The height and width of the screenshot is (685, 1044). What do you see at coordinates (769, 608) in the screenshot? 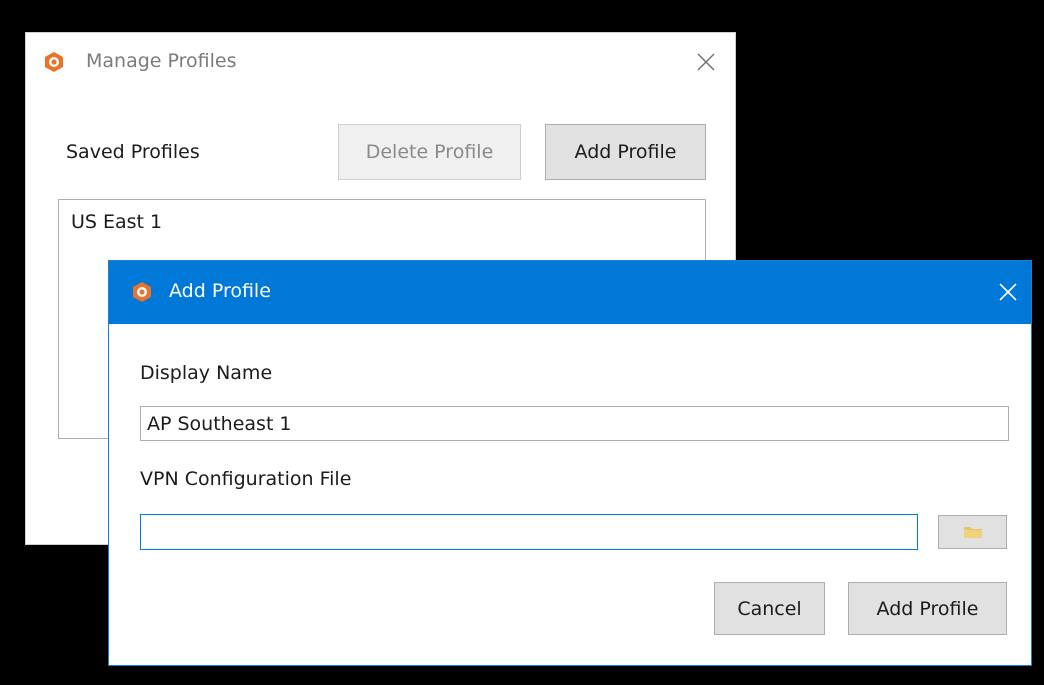
I see `cancel-button: Cancel` at bounding box center [769, 608].